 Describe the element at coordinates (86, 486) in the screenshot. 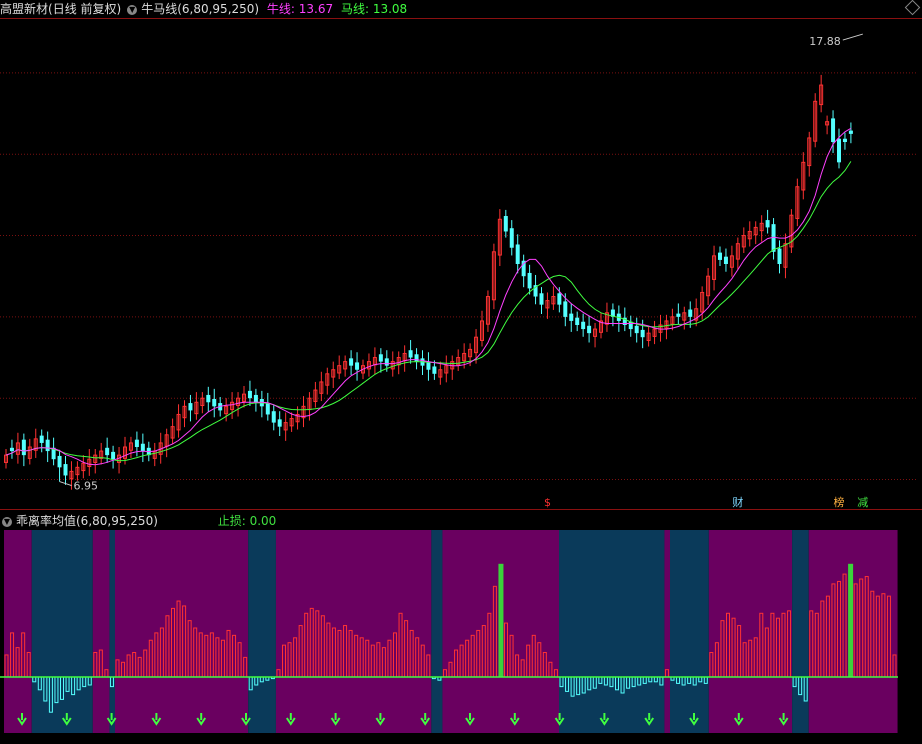

I see `low-label: 6.95` at that location.